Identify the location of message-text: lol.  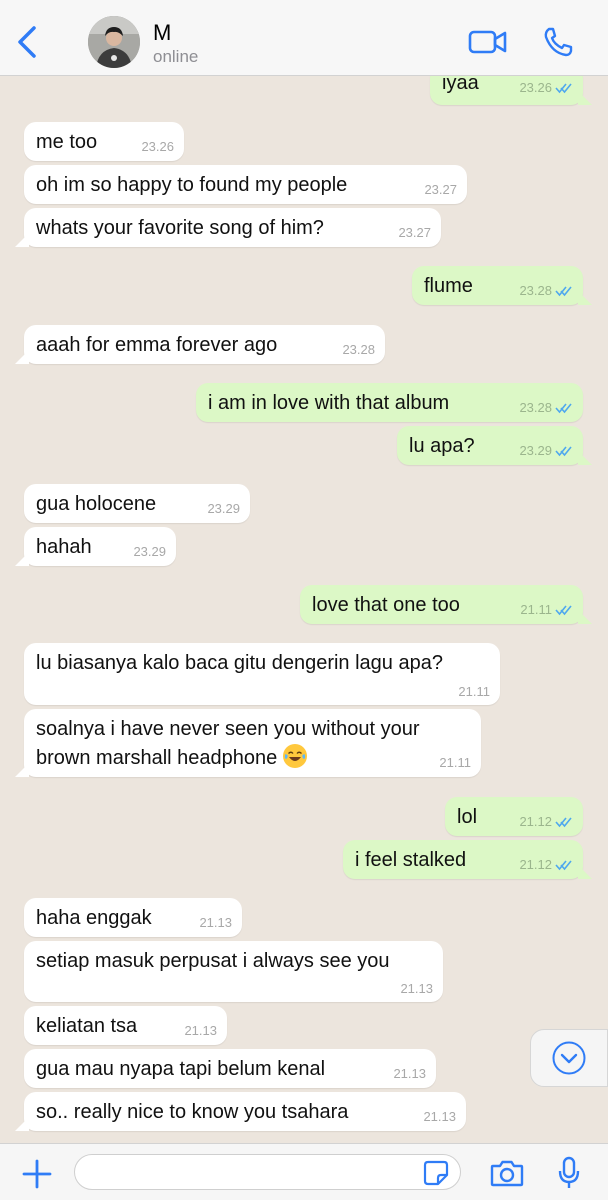
(467, 817).